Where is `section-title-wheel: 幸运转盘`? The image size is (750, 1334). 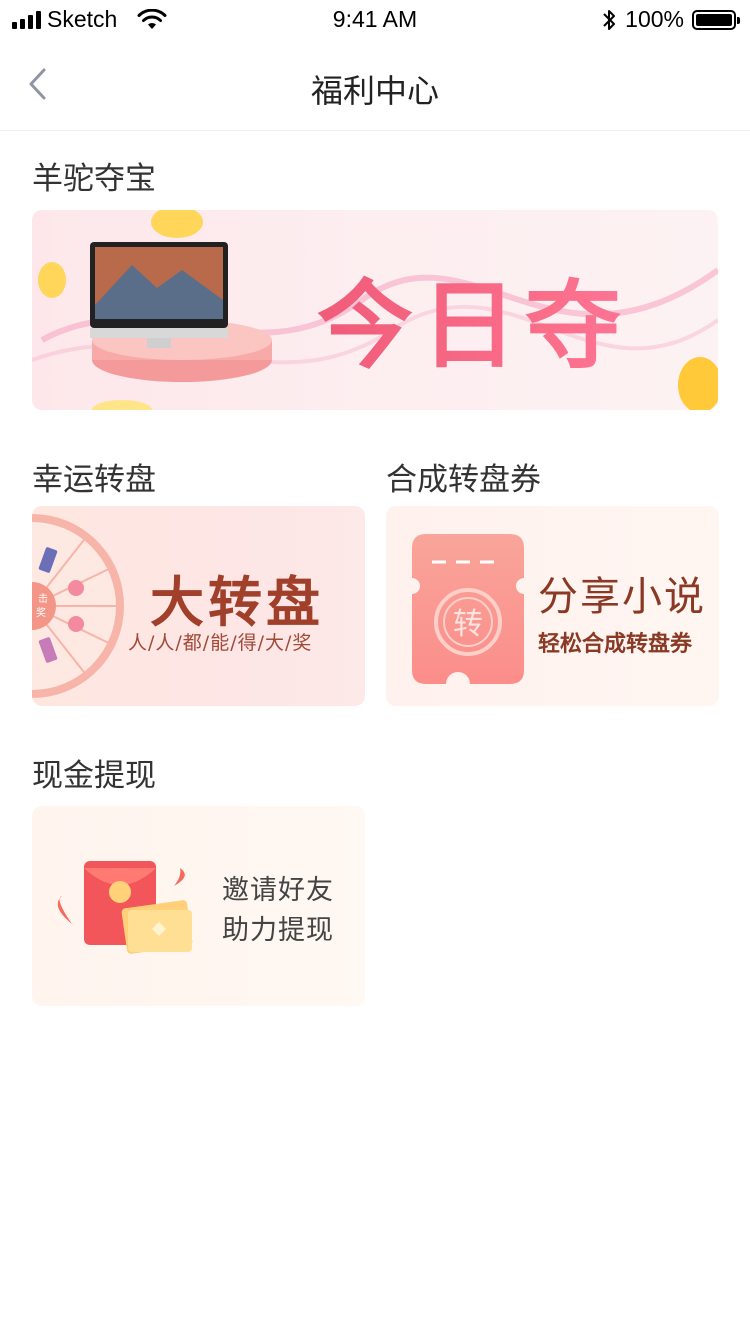
section-title-wheel: 幸运转盘 is located at coordinates (94, 480).